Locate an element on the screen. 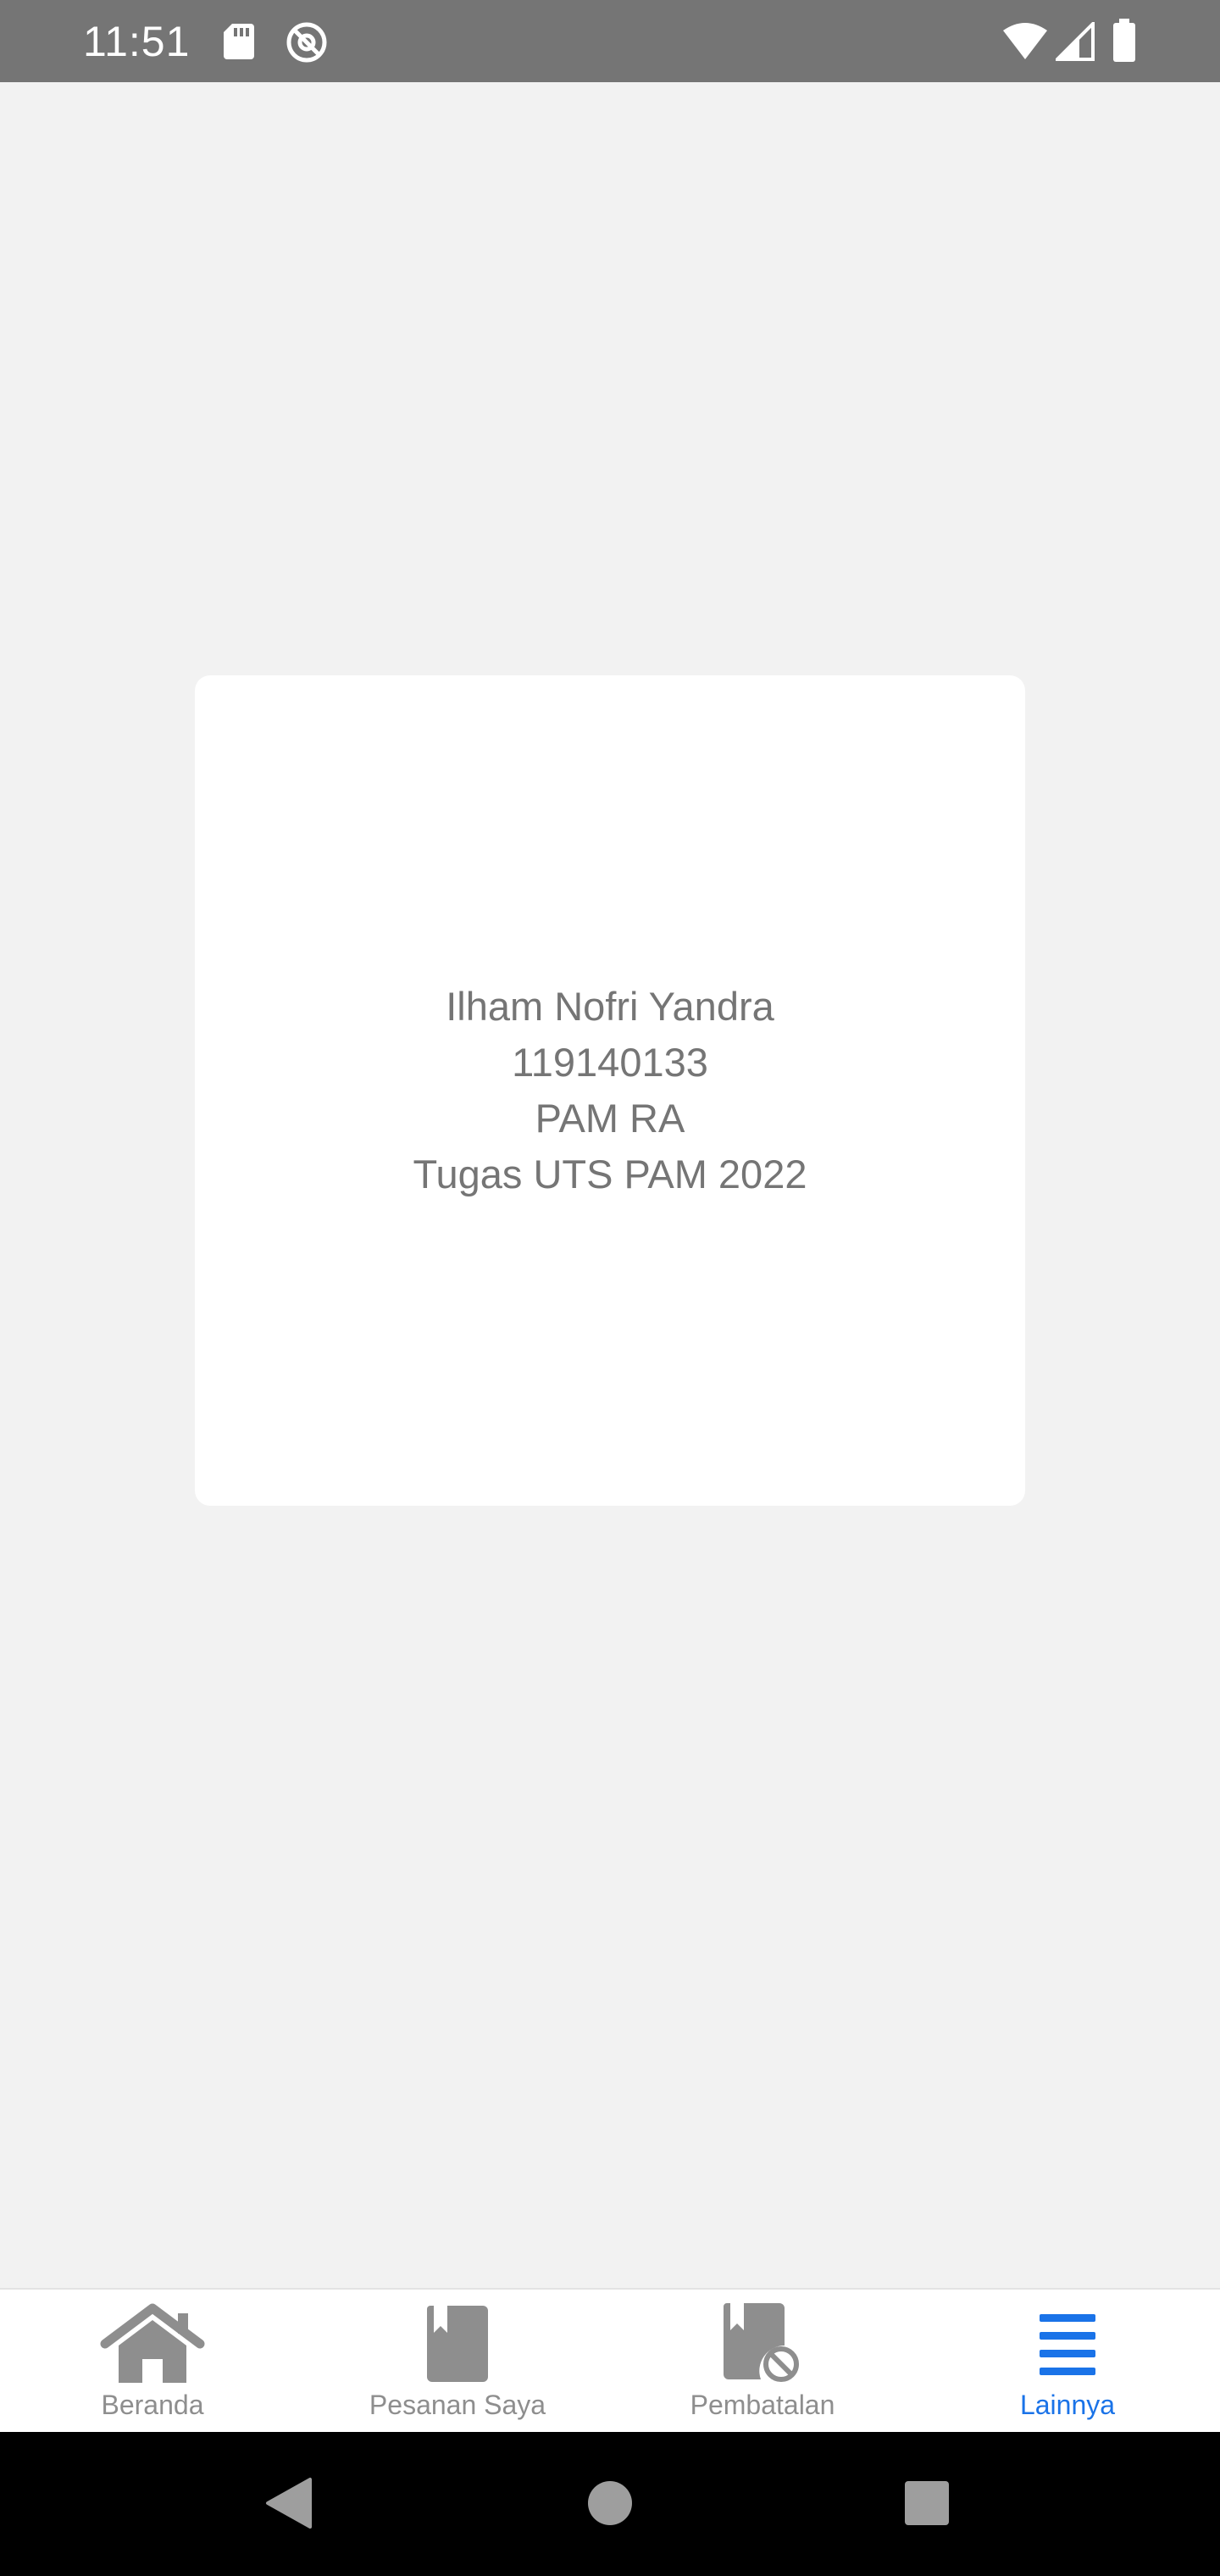 This screenshot has height=2576, width=1220. signal-icon is located at coordinates (1074, 42).